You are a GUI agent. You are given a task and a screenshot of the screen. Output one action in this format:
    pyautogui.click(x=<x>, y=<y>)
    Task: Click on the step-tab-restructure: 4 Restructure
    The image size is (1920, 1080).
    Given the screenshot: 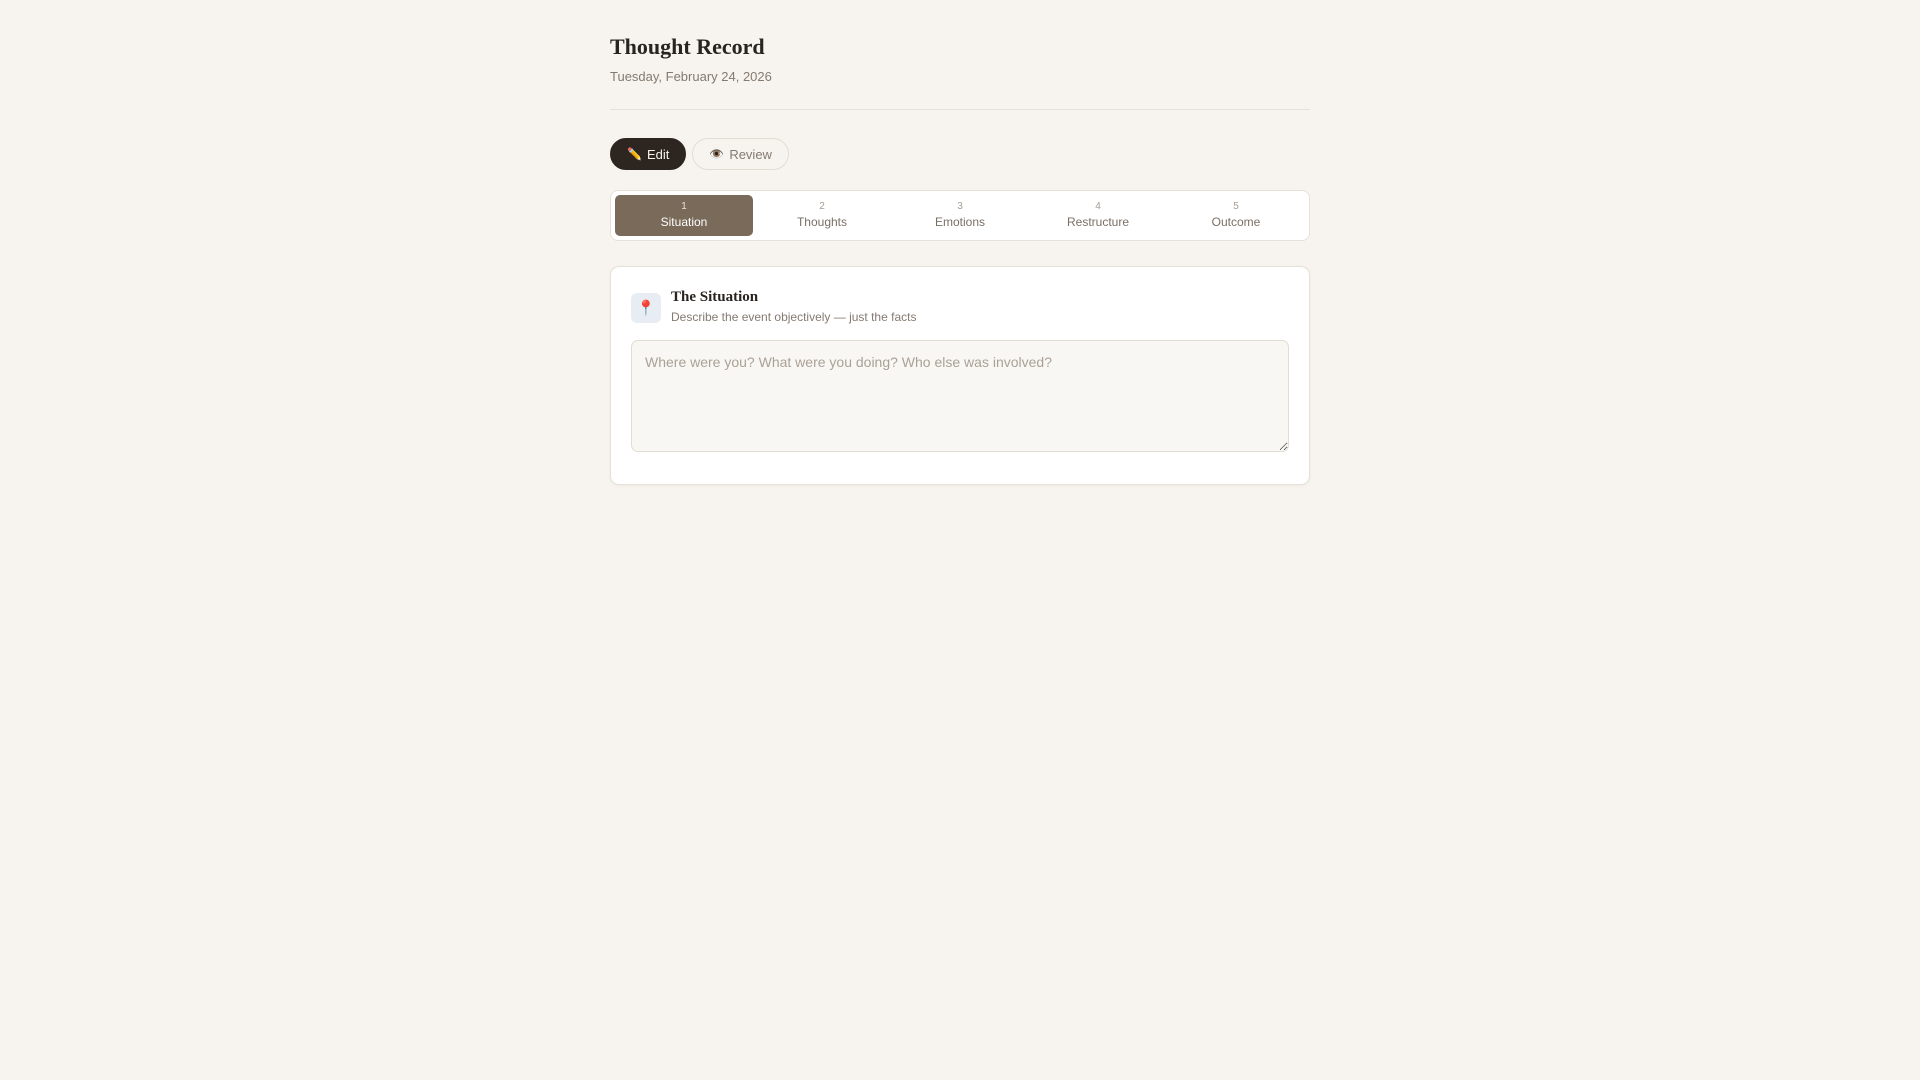 What is the action you would take?
    pyautogui.click(x=1098, y=215)
    